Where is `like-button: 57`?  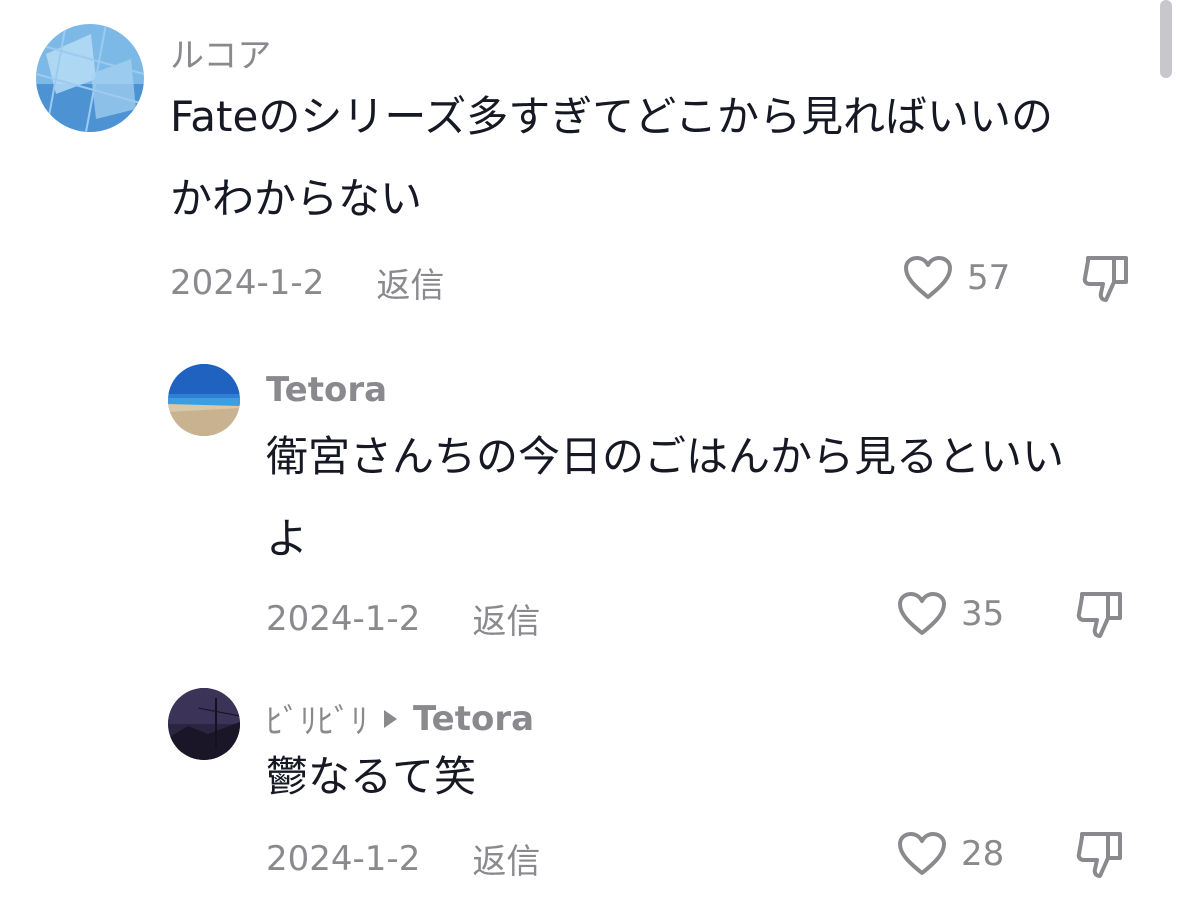
like-button: 57 is located at coordinates (956, 278).